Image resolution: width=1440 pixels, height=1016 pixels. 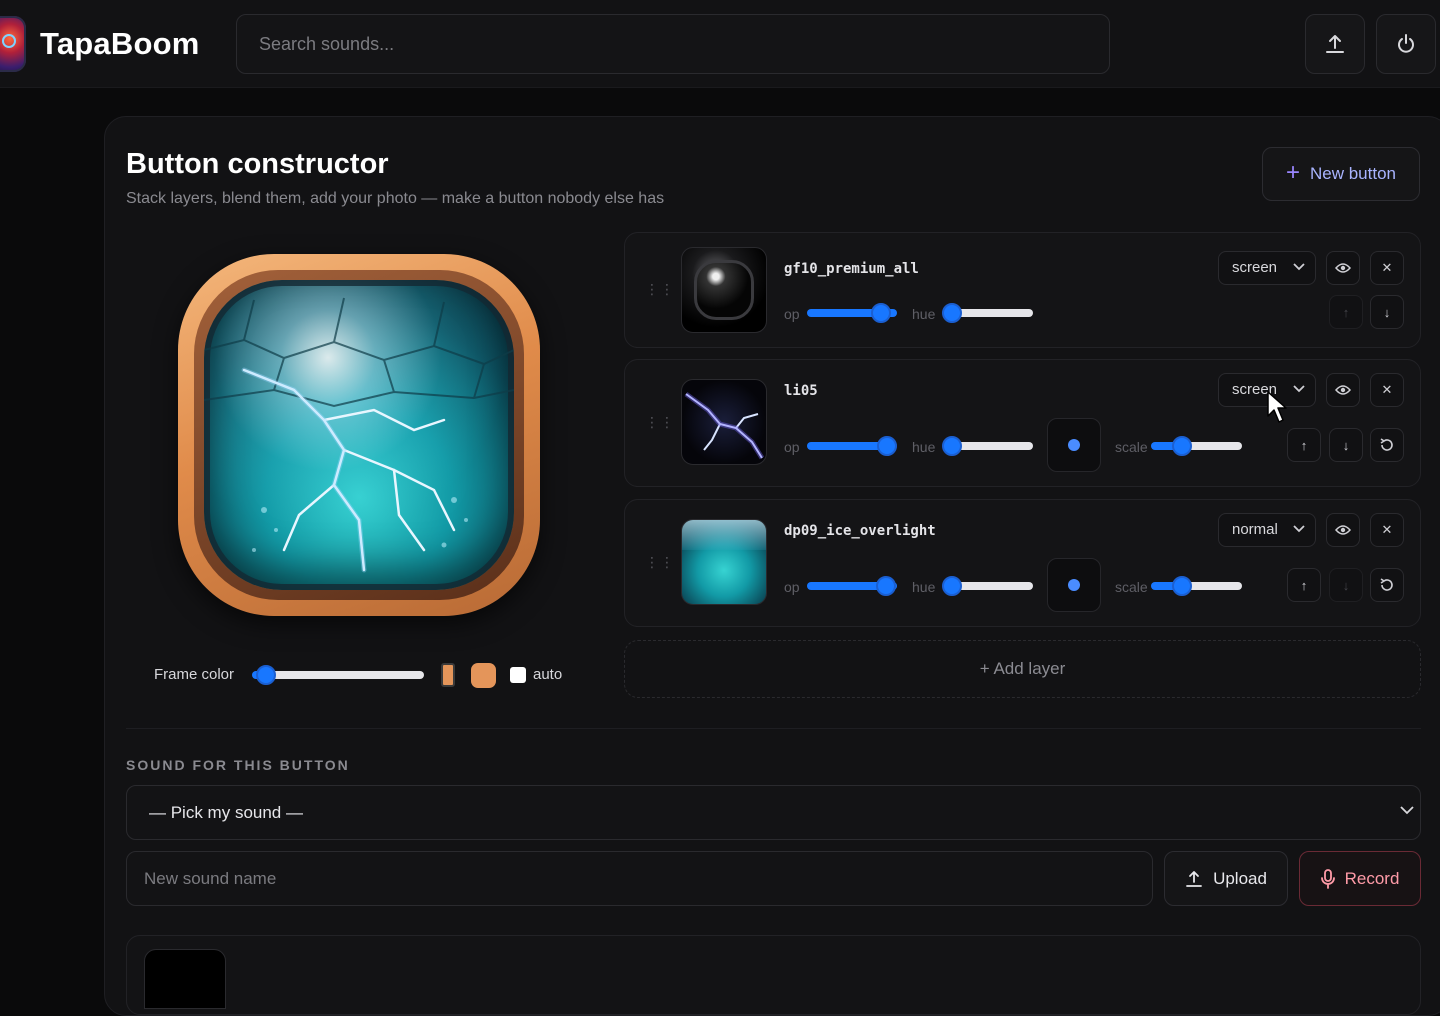 What do you see at coordinates (860, 531) in the screenshot?
I see `layer-name: dp09_ice_overlight` at bounding box center [860, 531].